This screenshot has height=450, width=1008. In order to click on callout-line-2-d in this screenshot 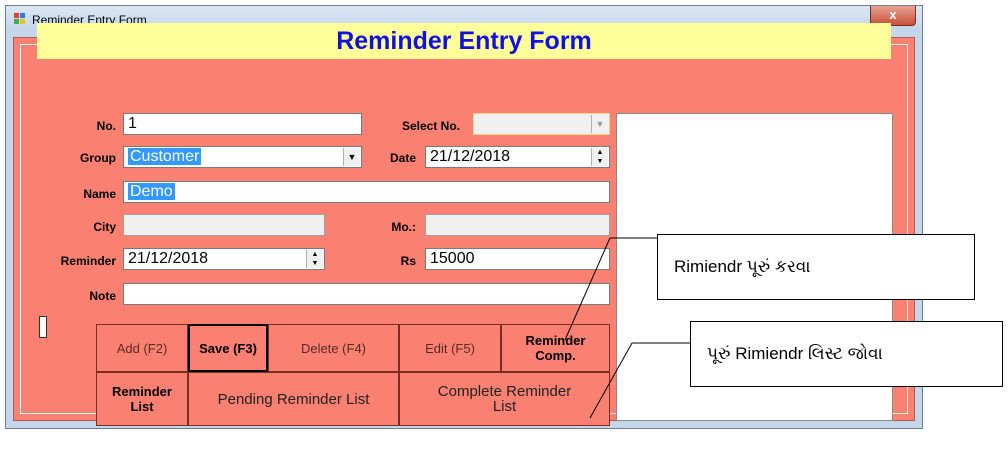, I will do `click(611, 380)`.